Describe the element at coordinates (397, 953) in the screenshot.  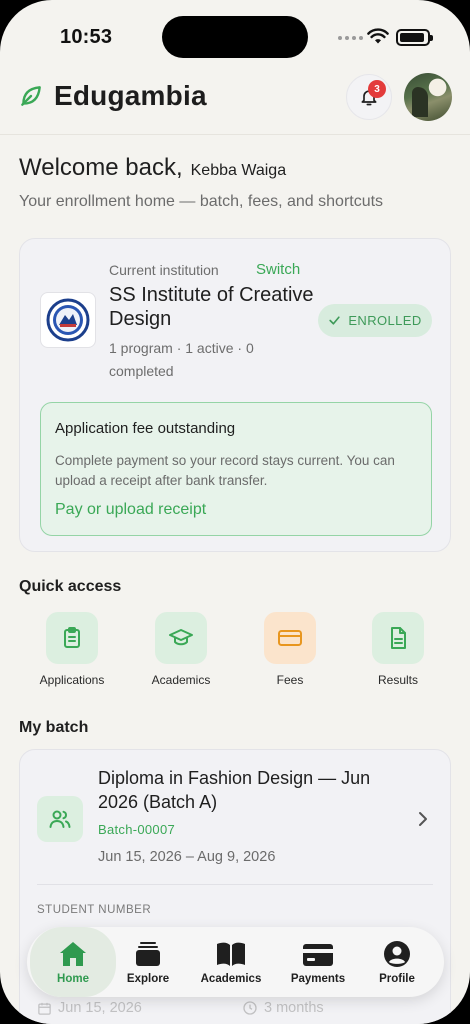
I see `profile-icon` at that location.